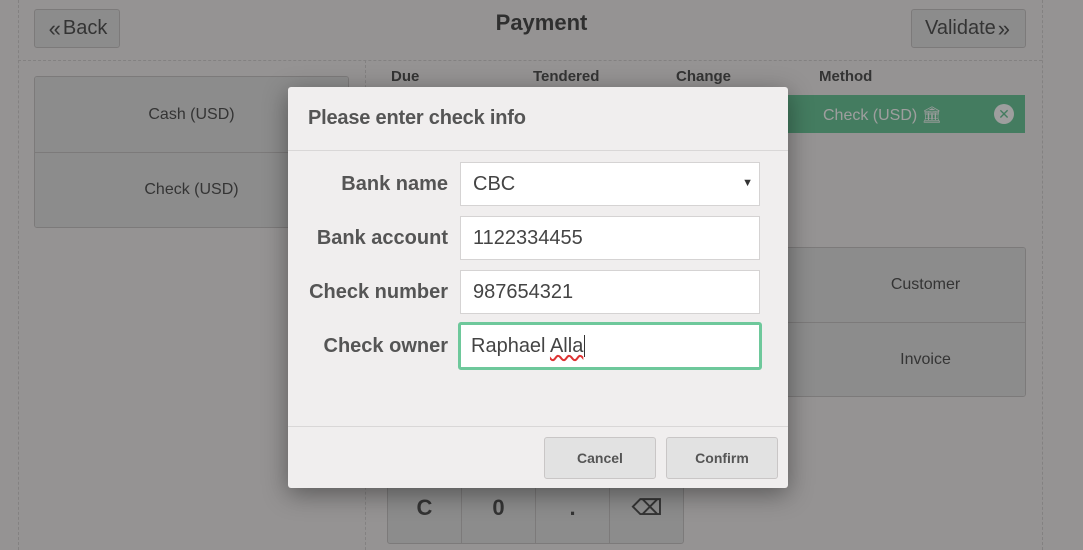  What do you see at coordinates (394, 184) in the screenshot?
I see `bank-name-label: Bank name` at bounding box center [394, 184].